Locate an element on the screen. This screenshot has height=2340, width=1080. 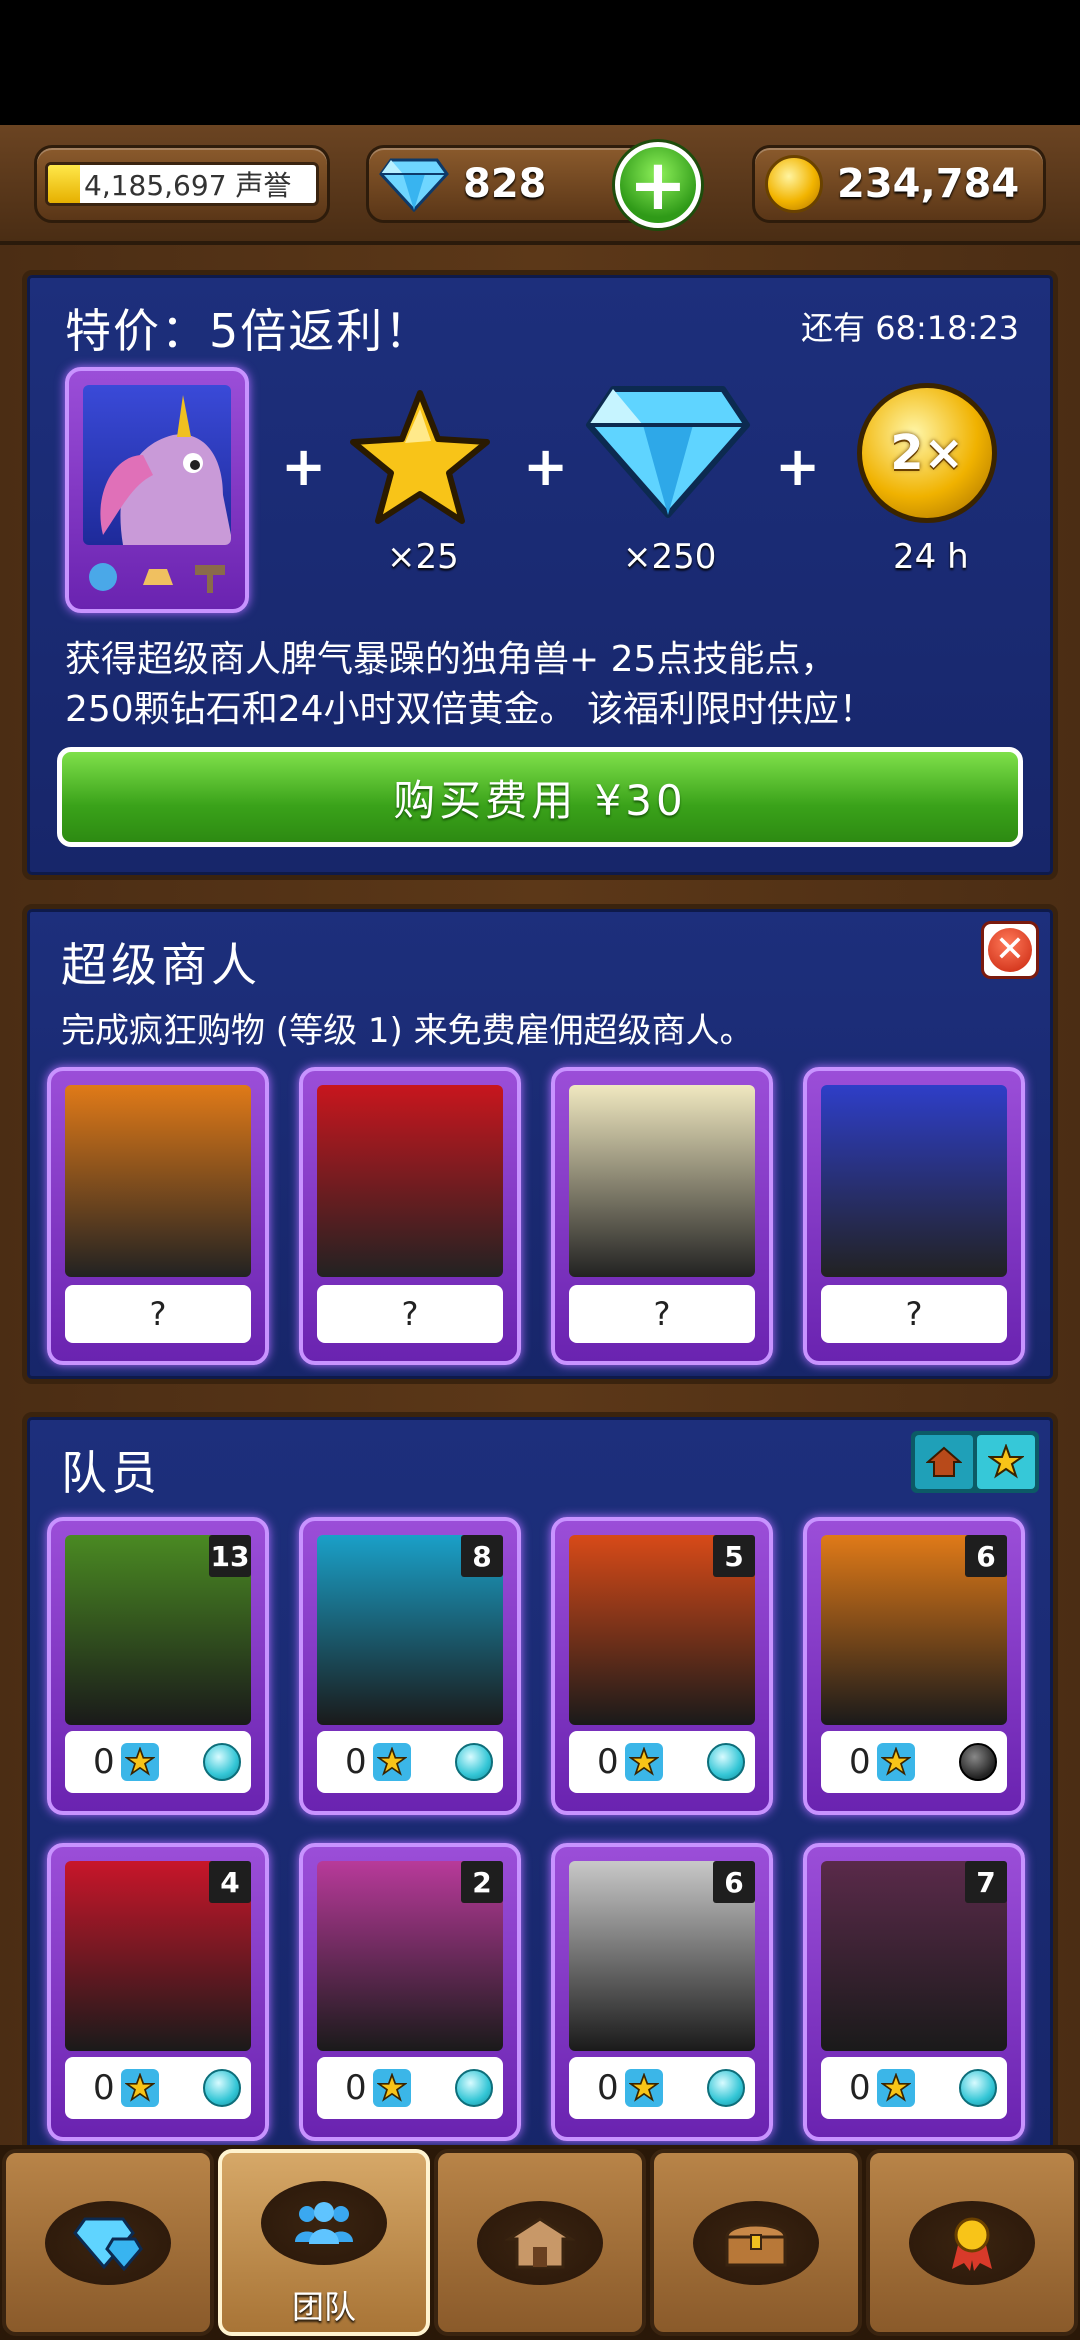
team-member-card: 13 0 is located at coordinates (158, 1666).